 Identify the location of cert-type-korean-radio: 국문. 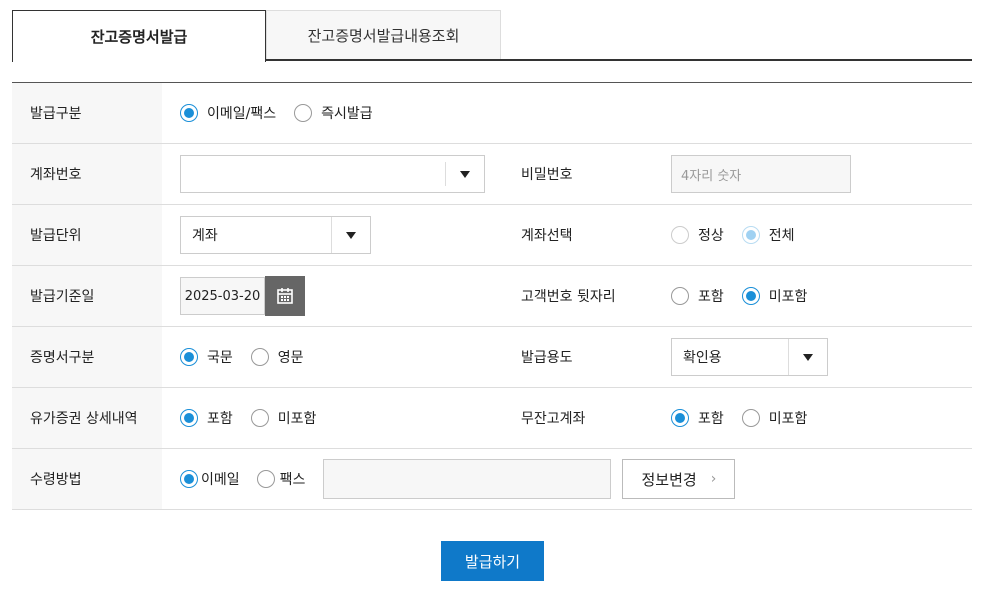
(206, 357).